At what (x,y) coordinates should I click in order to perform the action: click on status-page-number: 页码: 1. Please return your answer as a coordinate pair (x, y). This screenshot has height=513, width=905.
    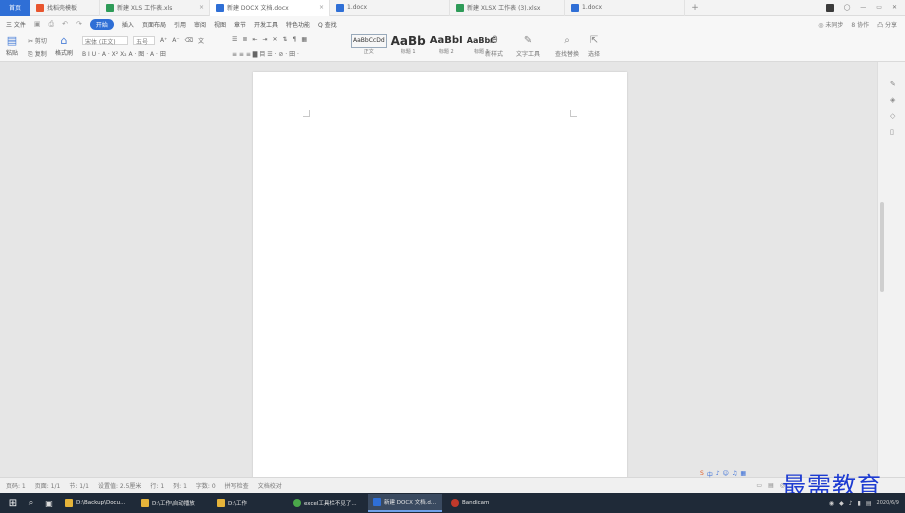
    Looking at the image, I should click on (16, 486).